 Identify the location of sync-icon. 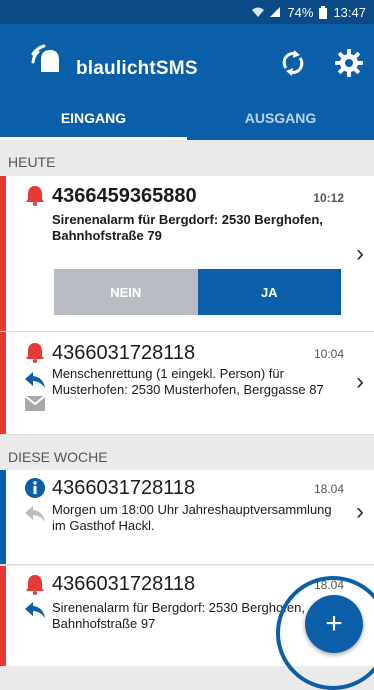
(293, 63).